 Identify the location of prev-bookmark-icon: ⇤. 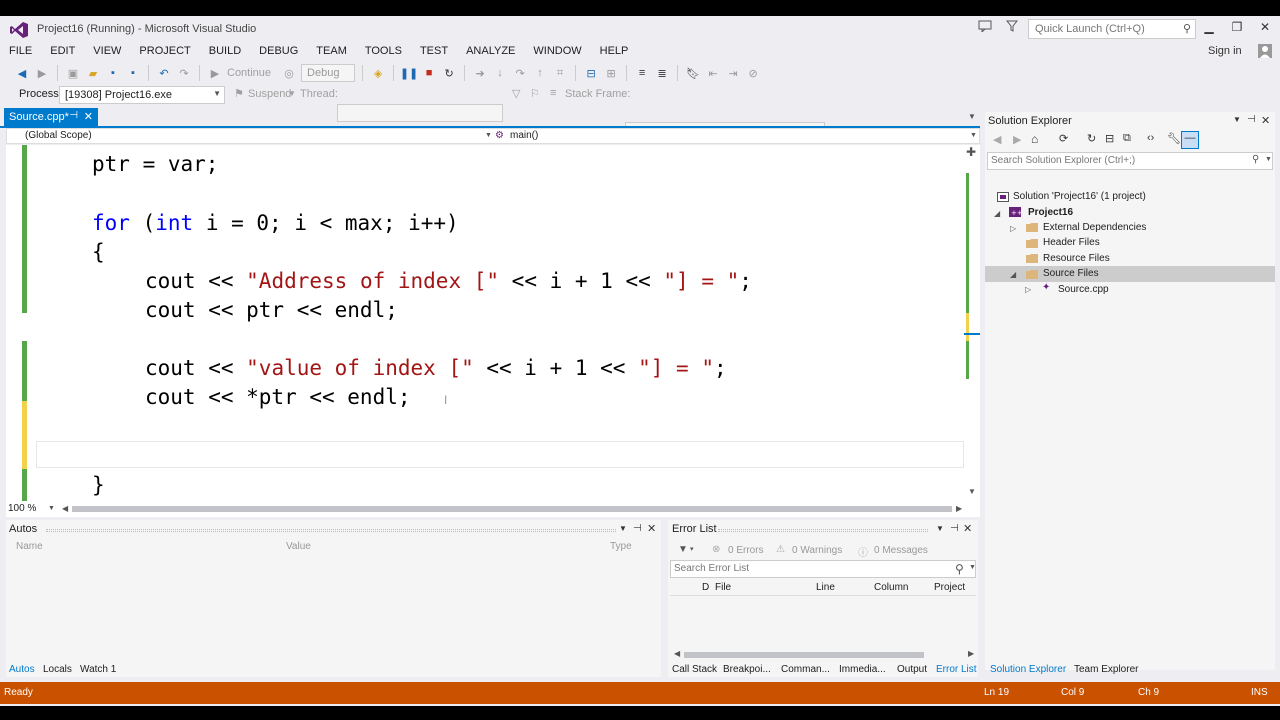
(713, 73).